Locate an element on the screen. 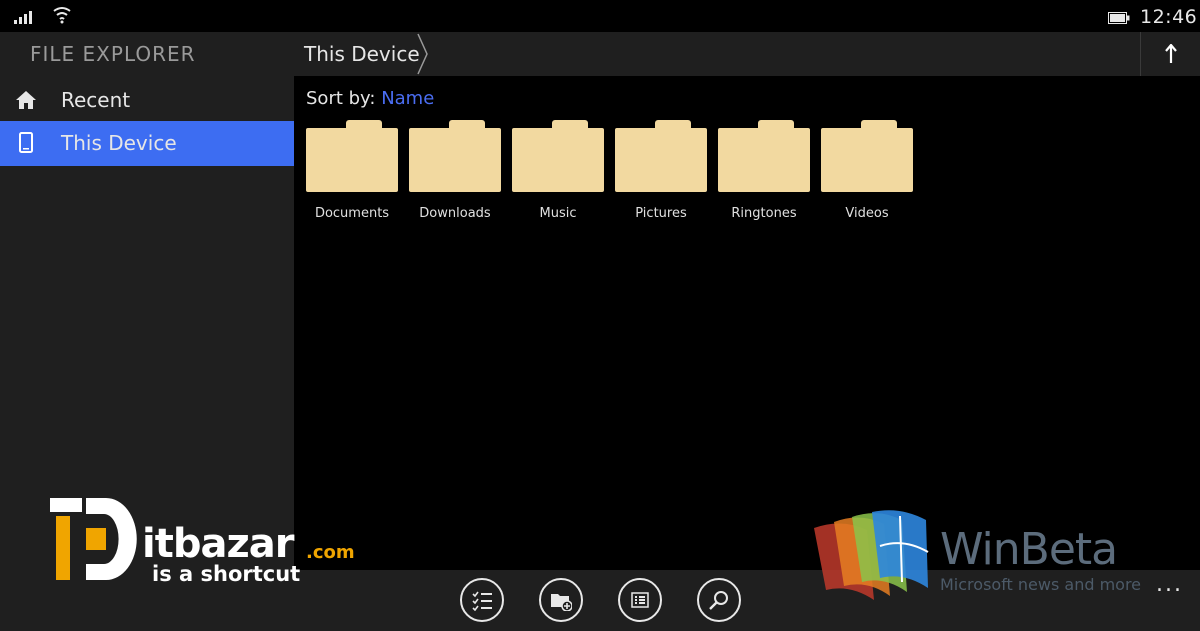 The height and width of the screenshot is (631, 1200). winbeta-name: WinBeta is located at coordinates (1029, 549).